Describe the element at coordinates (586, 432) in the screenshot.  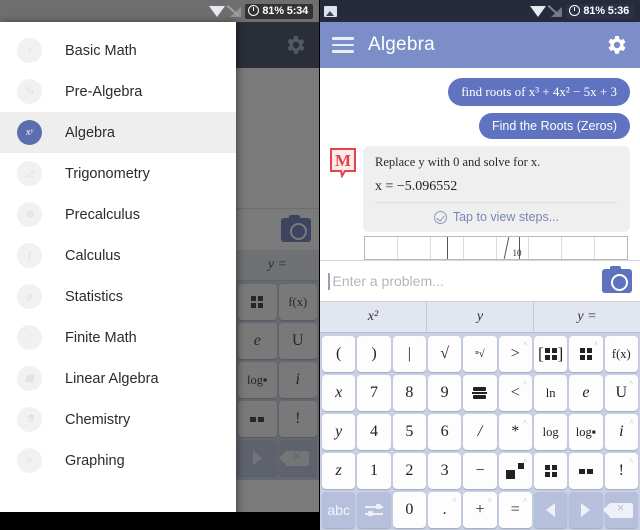
I see `log-base-key: log▪` at that location.